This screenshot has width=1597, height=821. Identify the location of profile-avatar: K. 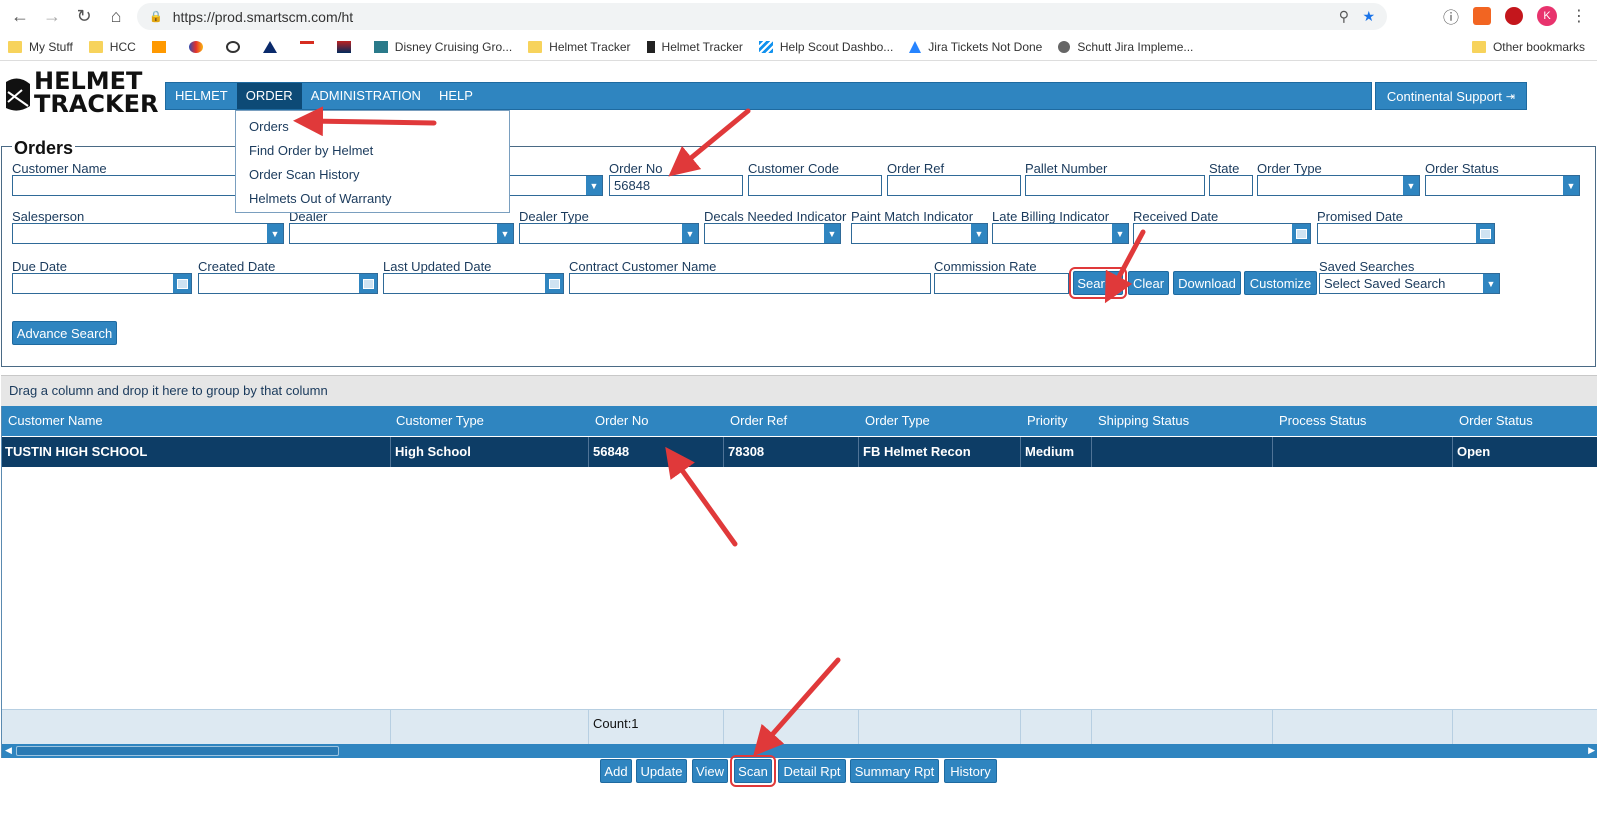
(1547, 16).